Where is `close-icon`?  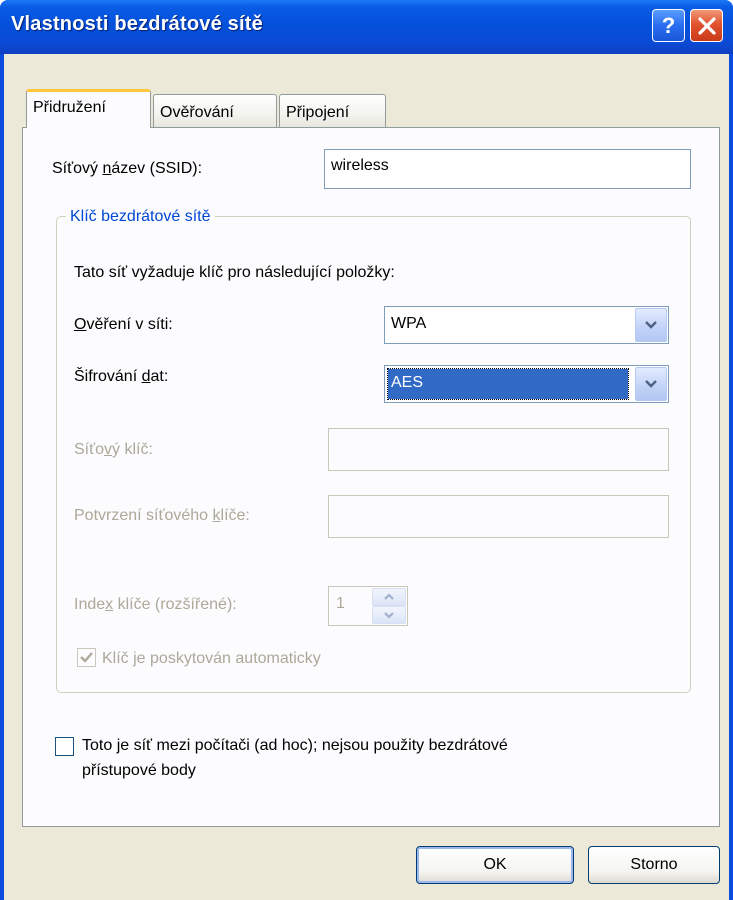 close-icon is located at coordinates (706, 25).